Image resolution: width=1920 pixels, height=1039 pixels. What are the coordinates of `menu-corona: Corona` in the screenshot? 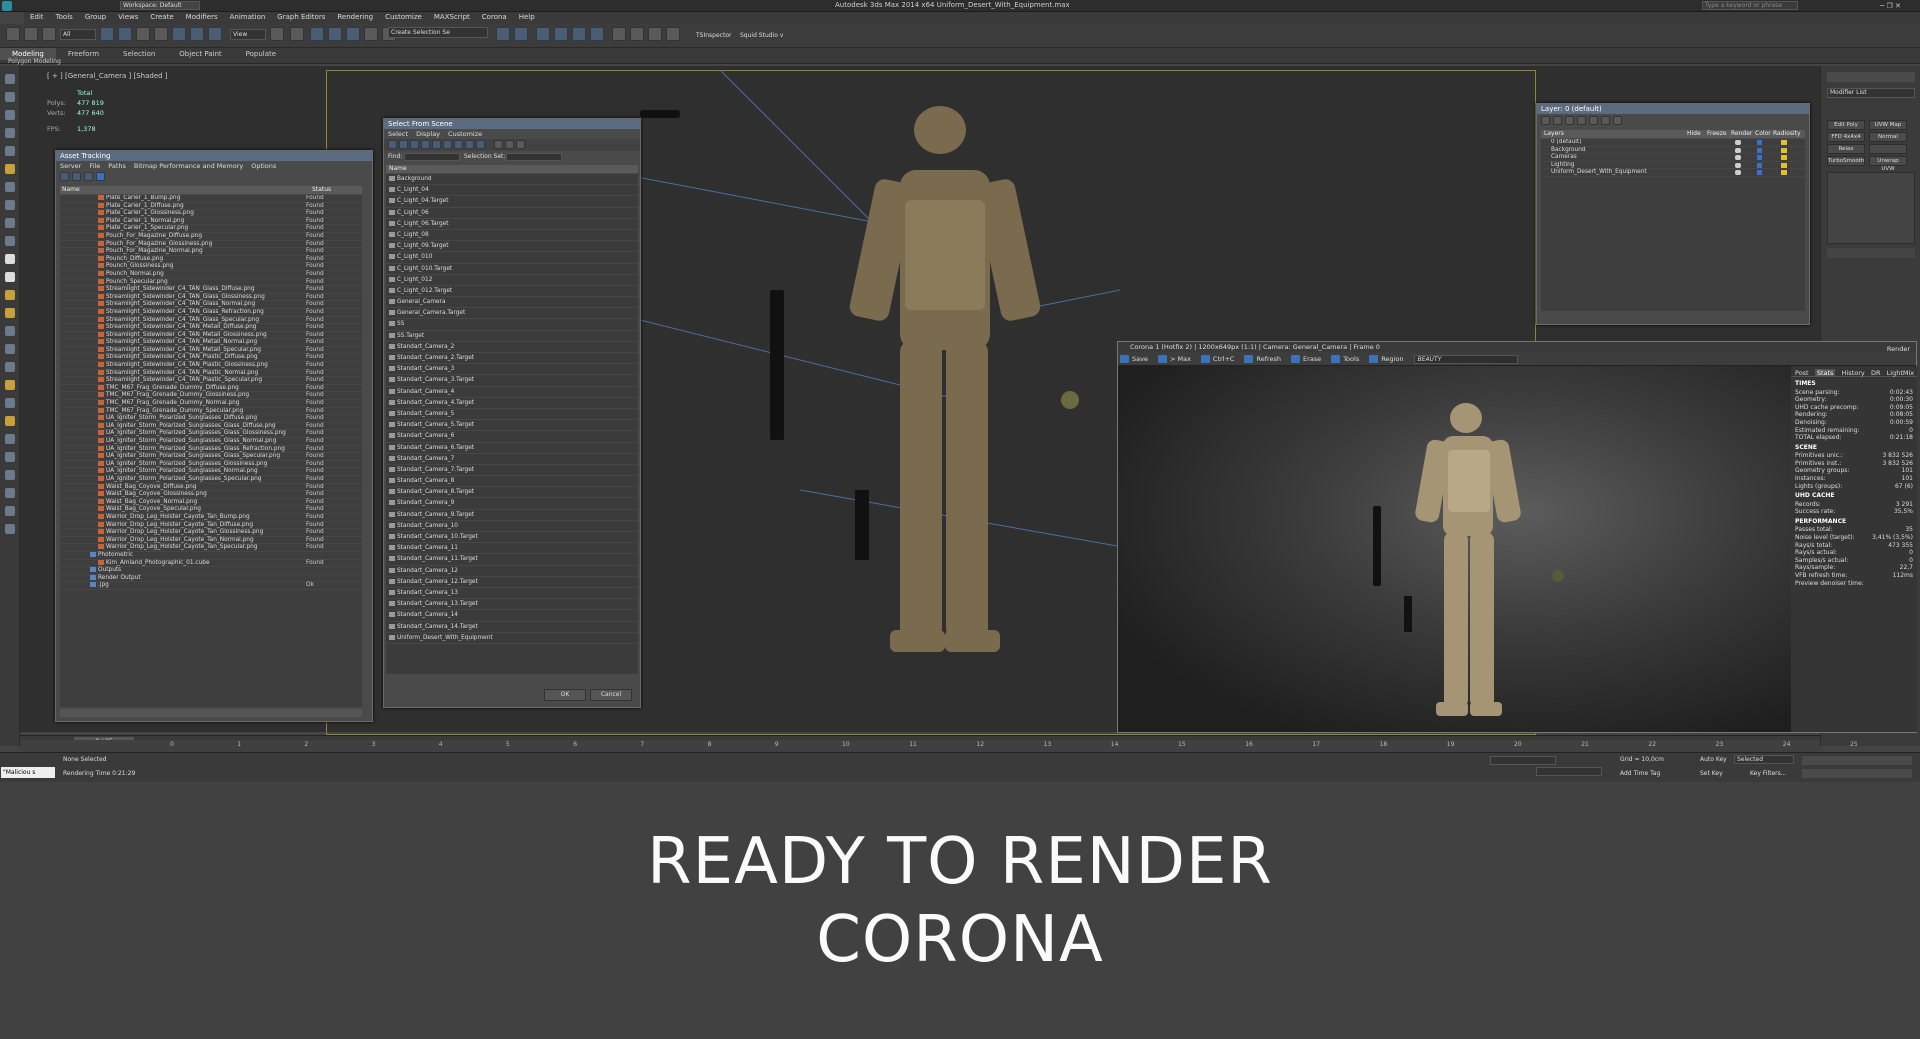 It's located at (494, 17).